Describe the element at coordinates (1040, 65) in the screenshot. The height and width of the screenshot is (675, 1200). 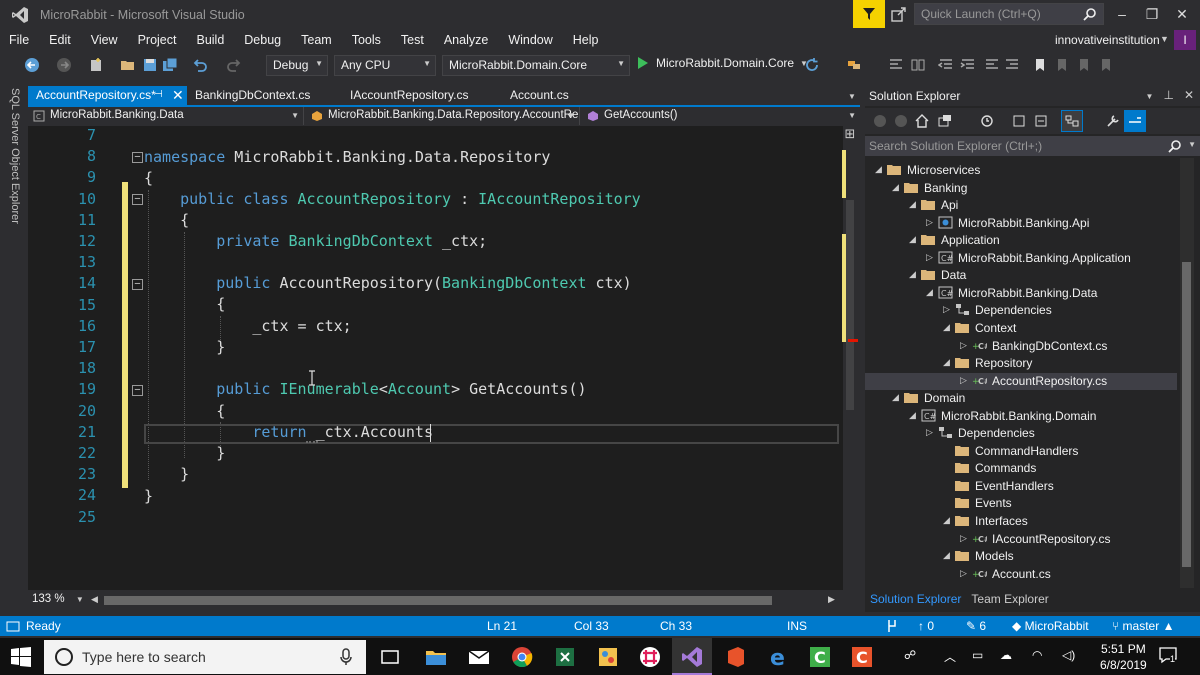
I see `bookmark-icon` at that location.